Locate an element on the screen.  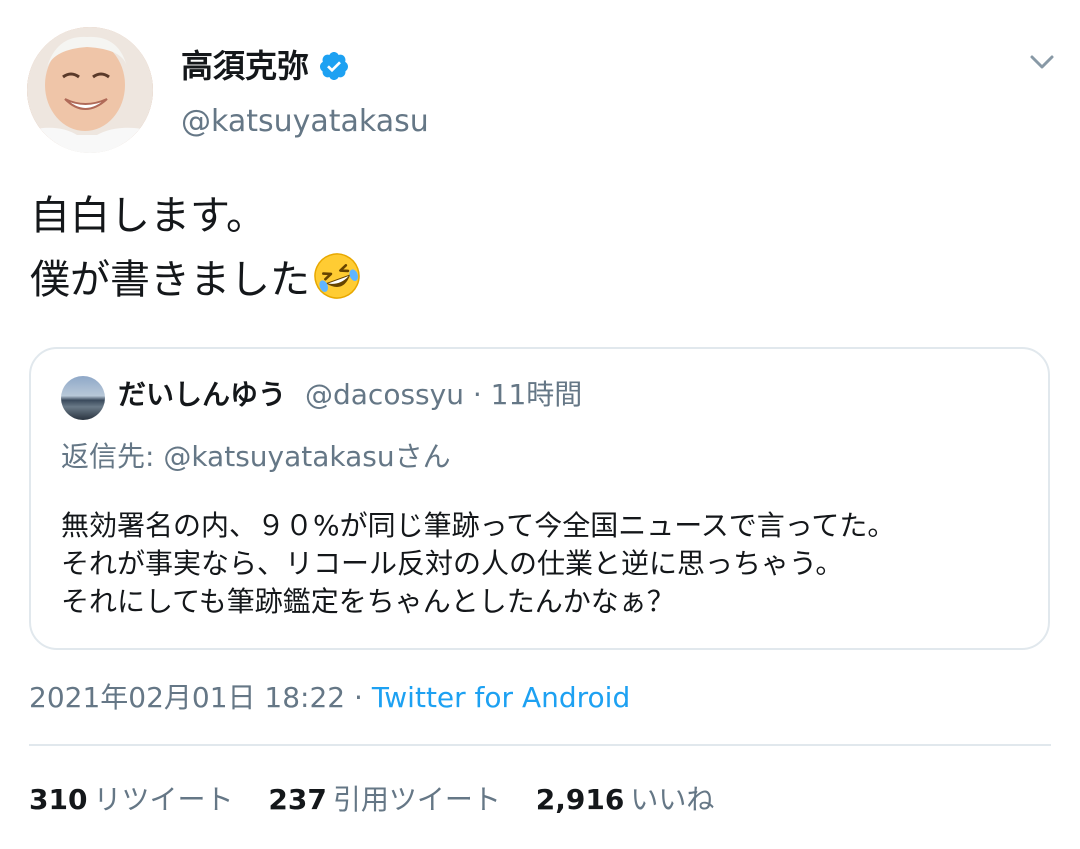
quotes-count: 237 is located at coordinates (297, 799).